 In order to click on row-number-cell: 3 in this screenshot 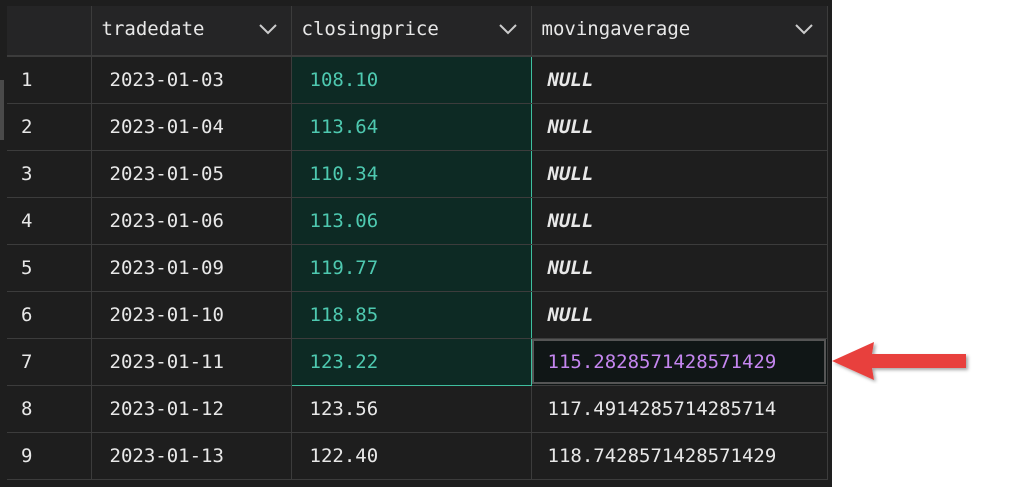, I will do `click(49, 174)`.